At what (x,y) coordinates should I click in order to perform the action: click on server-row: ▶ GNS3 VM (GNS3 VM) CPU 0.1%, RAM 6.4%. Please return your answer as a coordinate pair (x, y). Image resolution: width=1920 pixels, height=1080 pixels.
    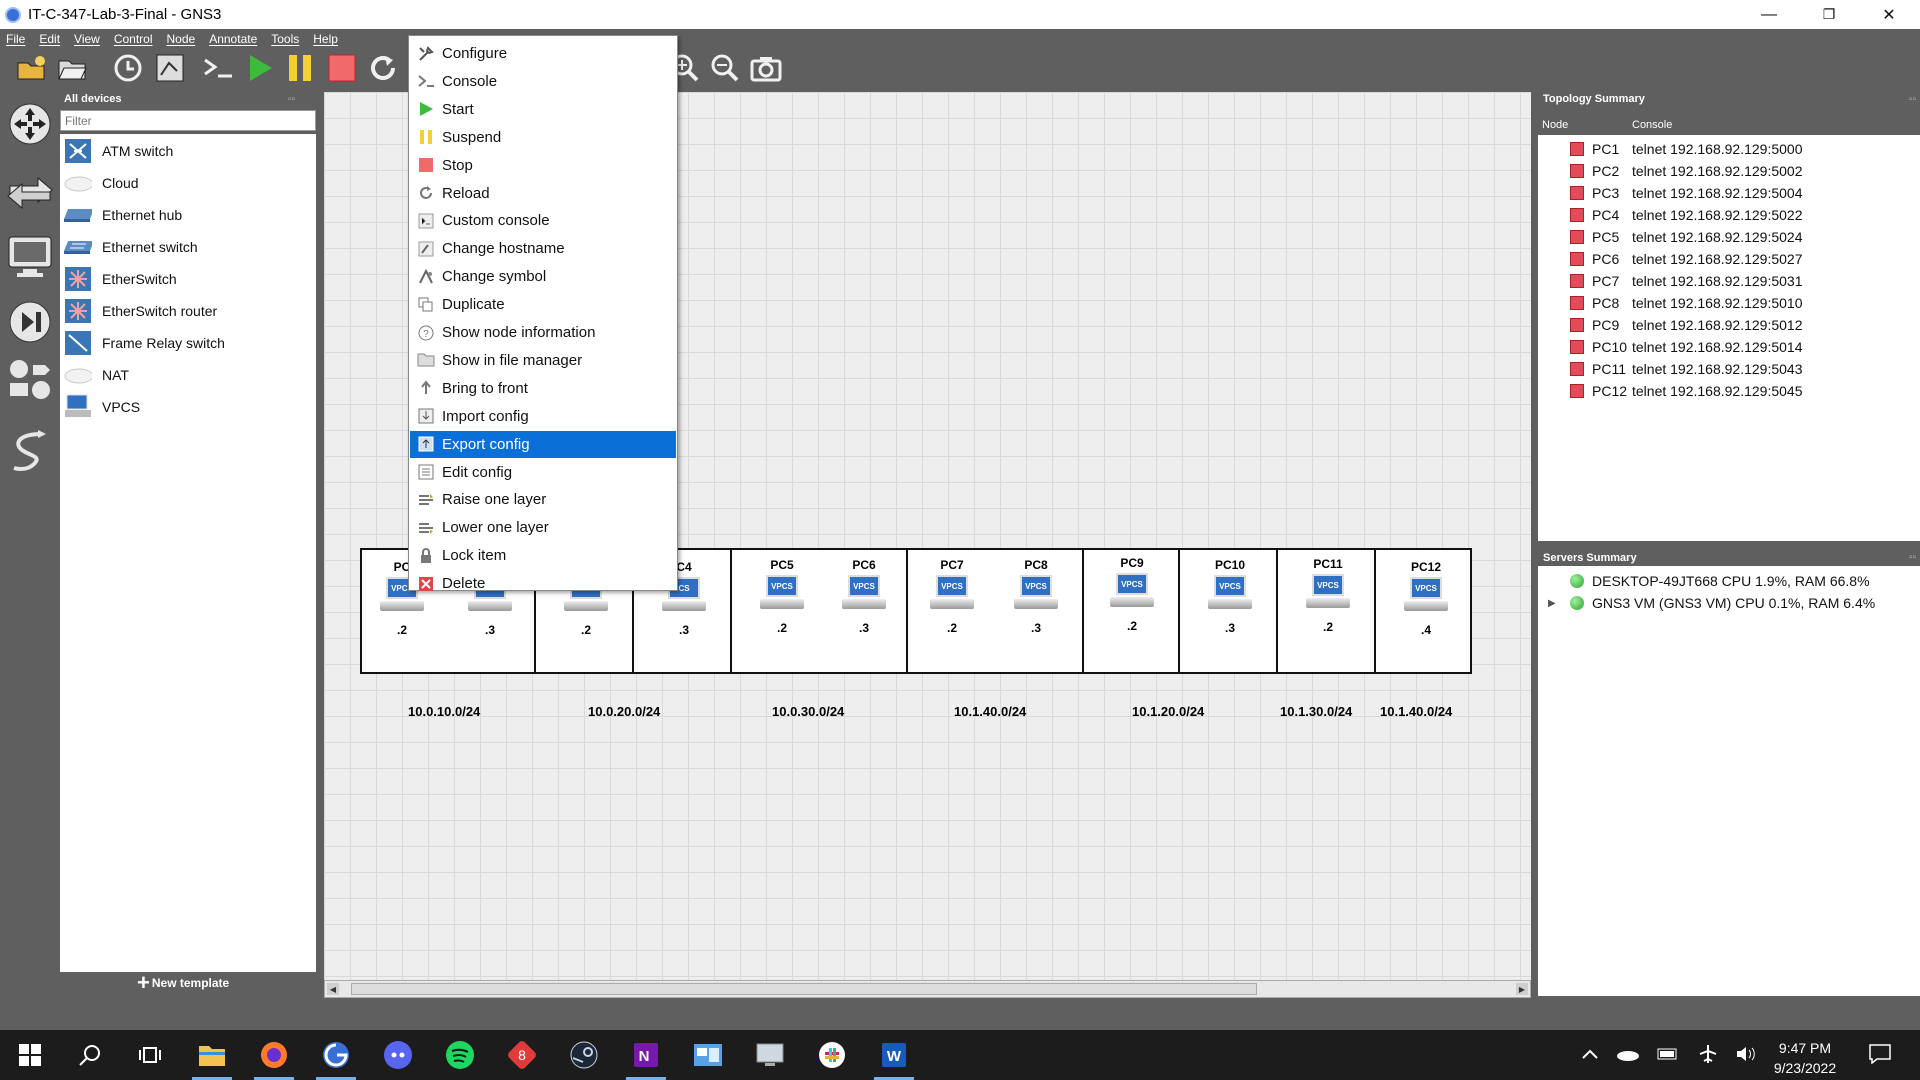
    Looking at the image, I should click on (1706, 603).